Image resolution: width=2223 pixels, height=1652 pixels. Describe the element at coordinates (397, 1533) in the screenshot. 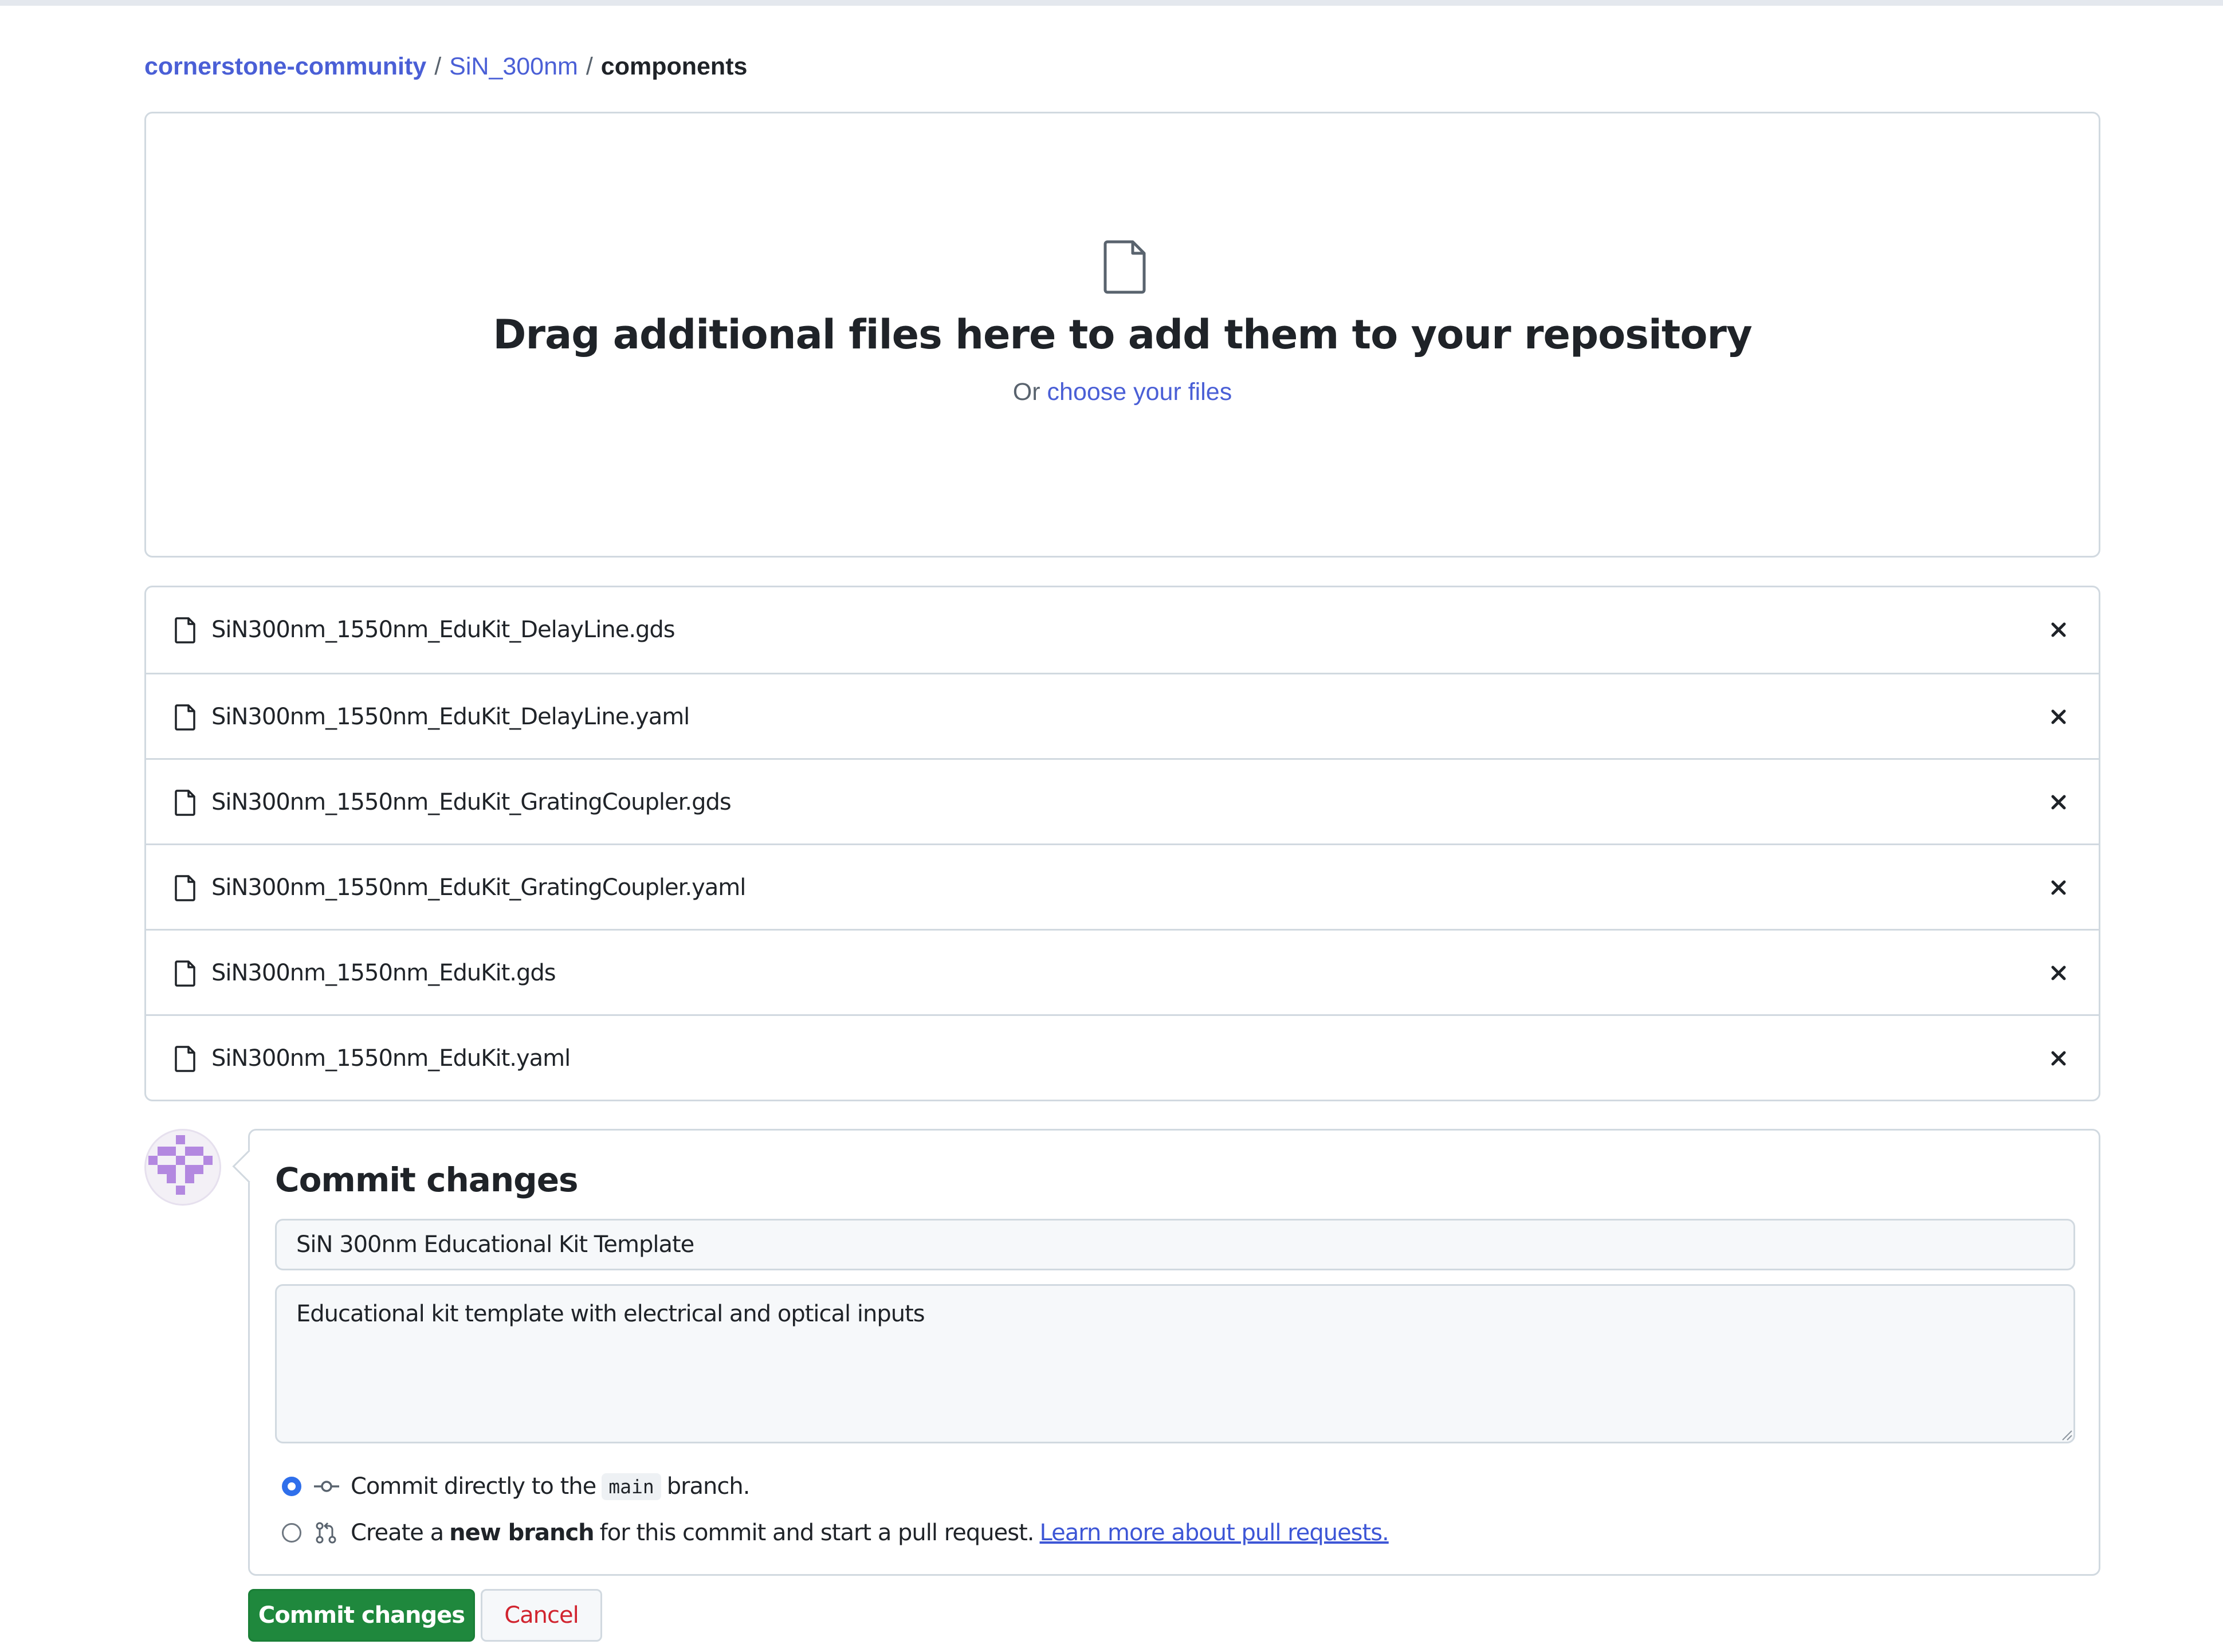

I see `new-branch-text-before: Create a` at that location.